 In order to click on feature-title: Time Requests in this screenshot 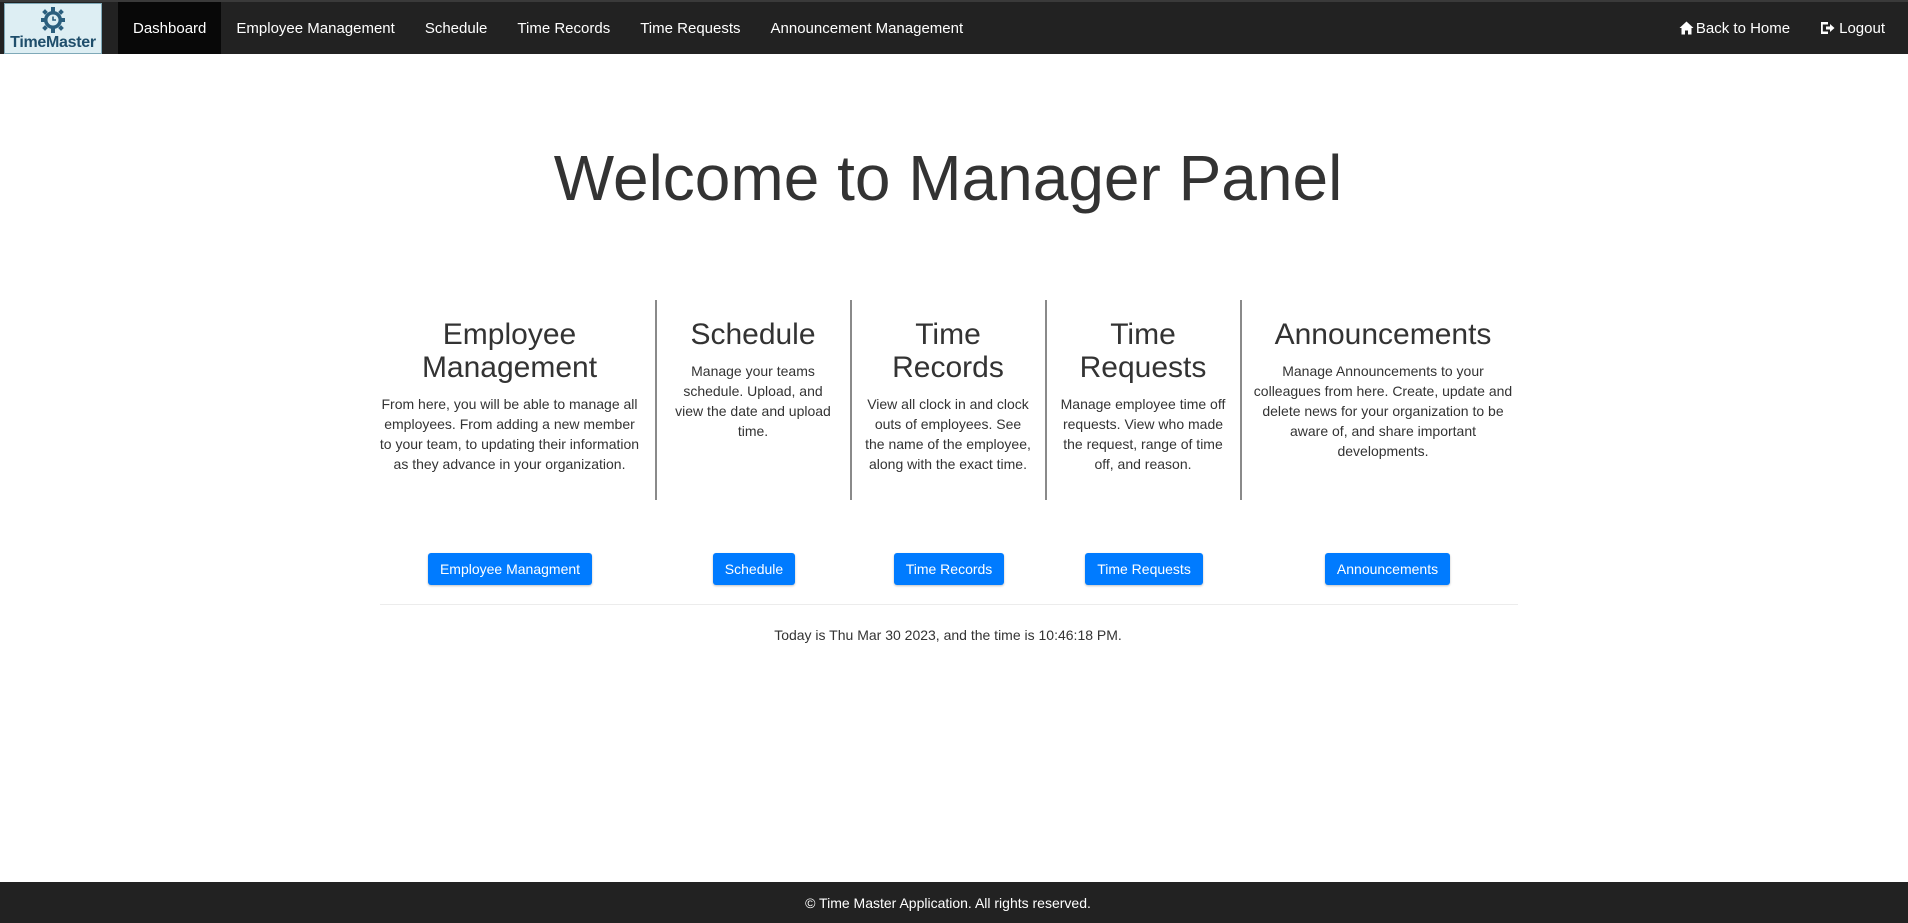, I will do `click(1143, 351)`.